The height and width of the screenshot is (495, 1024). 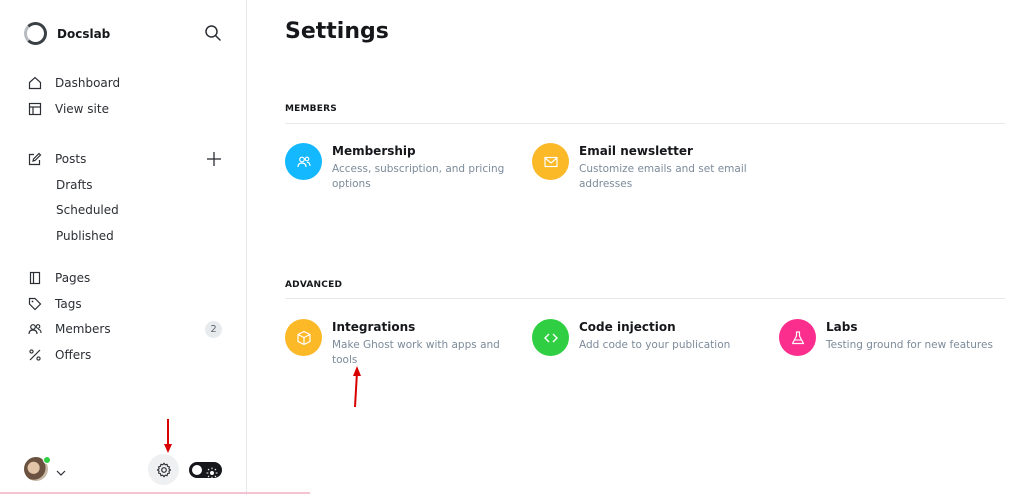 I want to click on layout-icon, so click(x=35, y=109).